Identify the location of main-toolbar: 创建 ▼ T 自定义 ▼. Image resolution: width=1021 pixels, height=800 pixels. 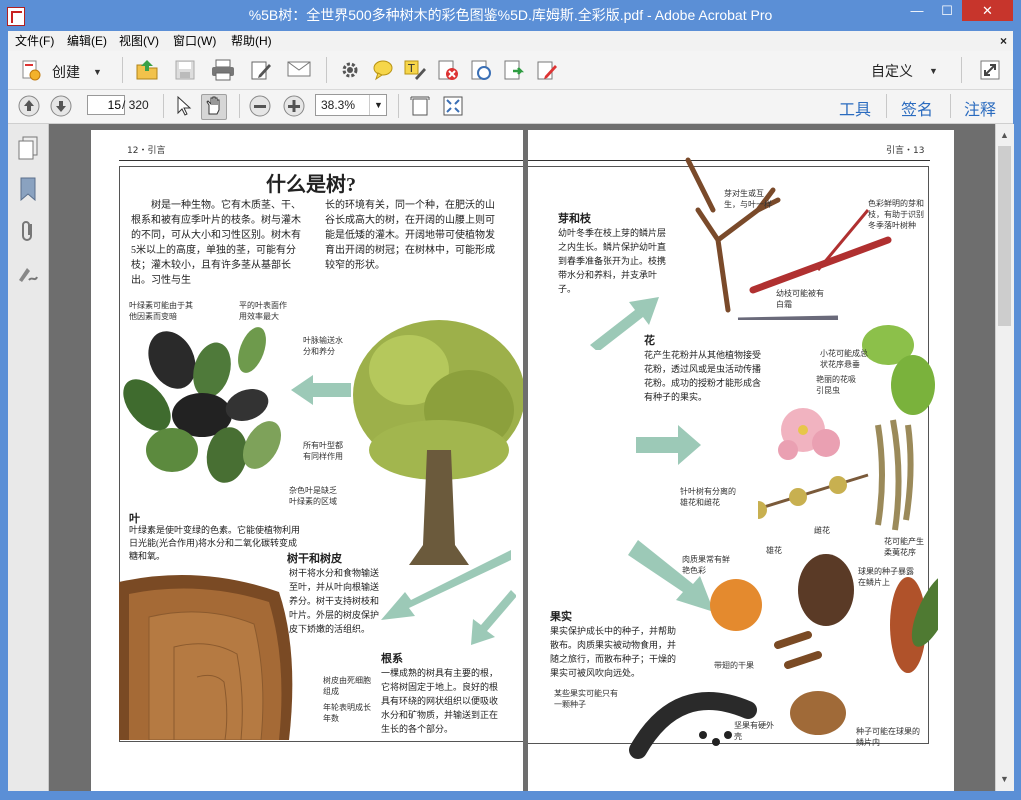
(510, 70).